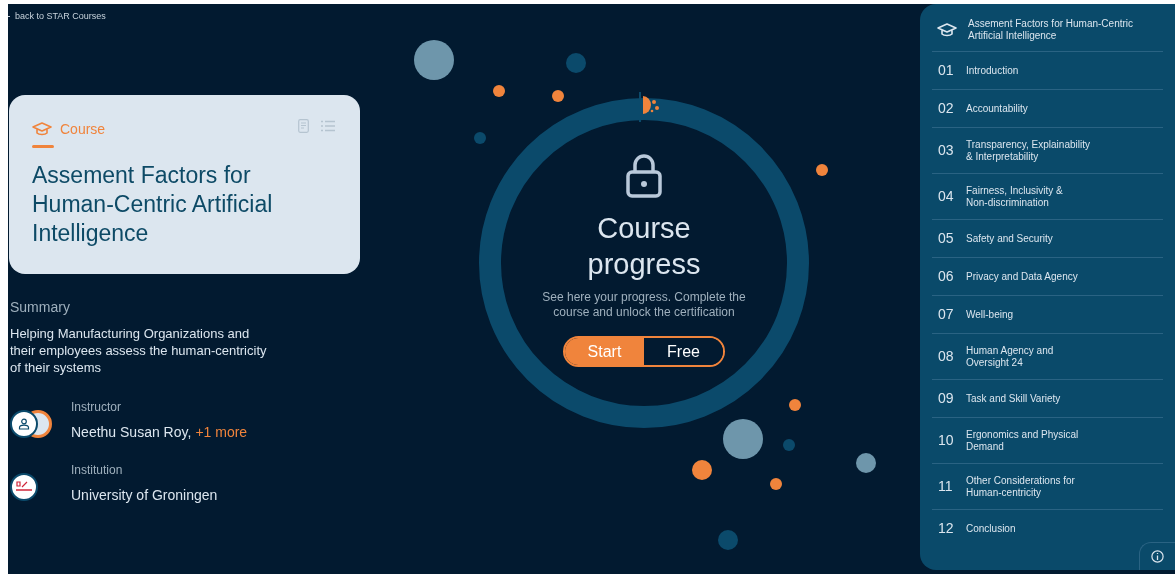 This screenshot has width=1175, height=574. What do you see at coordinates (24, 486) in the screenshot?
I see `logo-icon` at bounding box center [24, 486].